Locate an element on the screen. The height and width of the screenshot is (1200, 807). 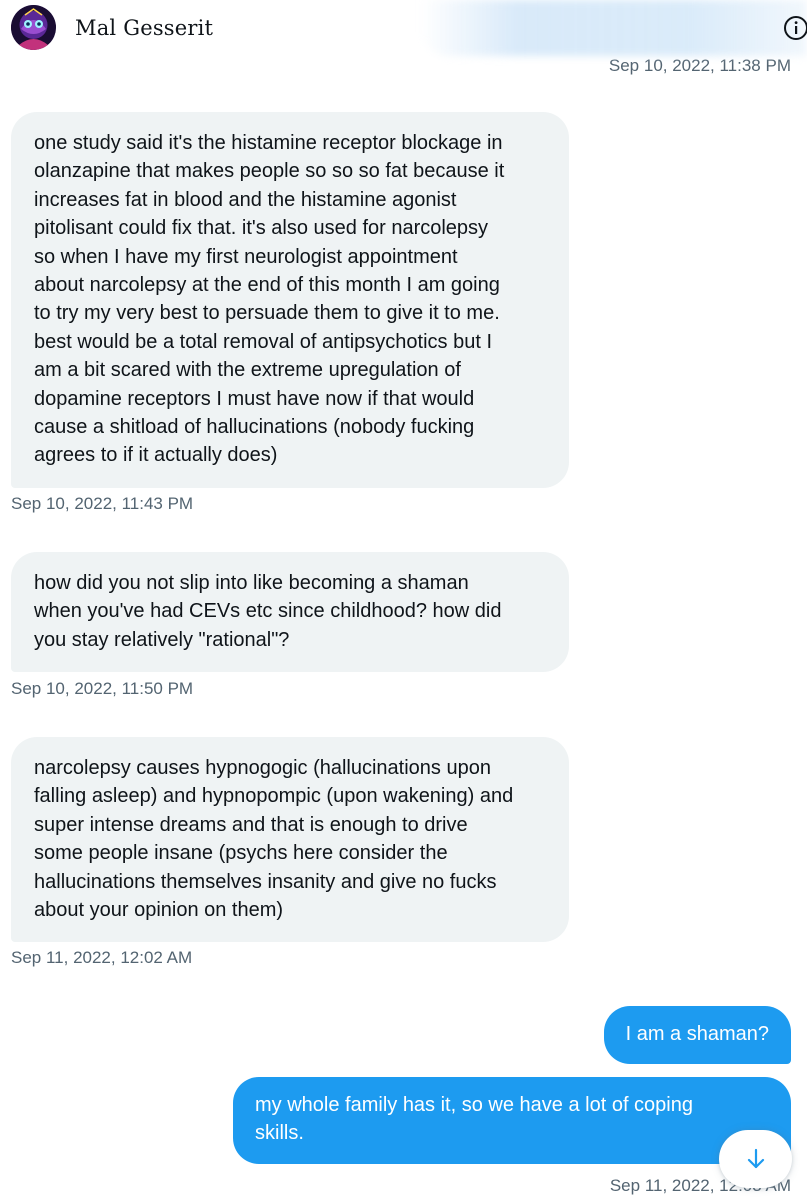
avatar is located at coordinates (33, 27).